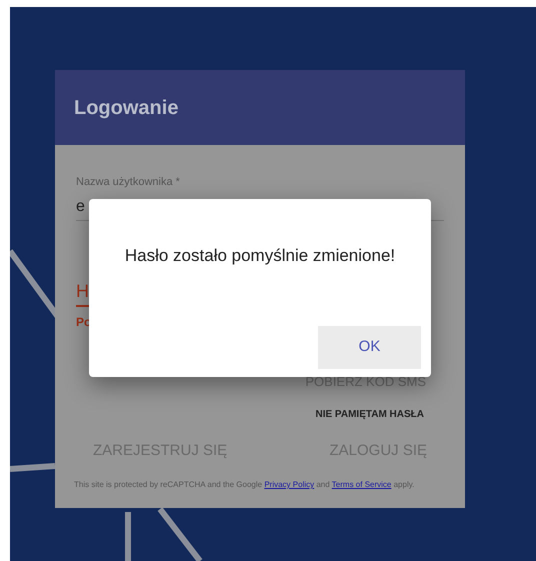 The width and height of the screenshot is (536, 561). Describe the element at coordinates (362, 484) in the screenshot. I see `terms-link: Terms of Service` at that location.